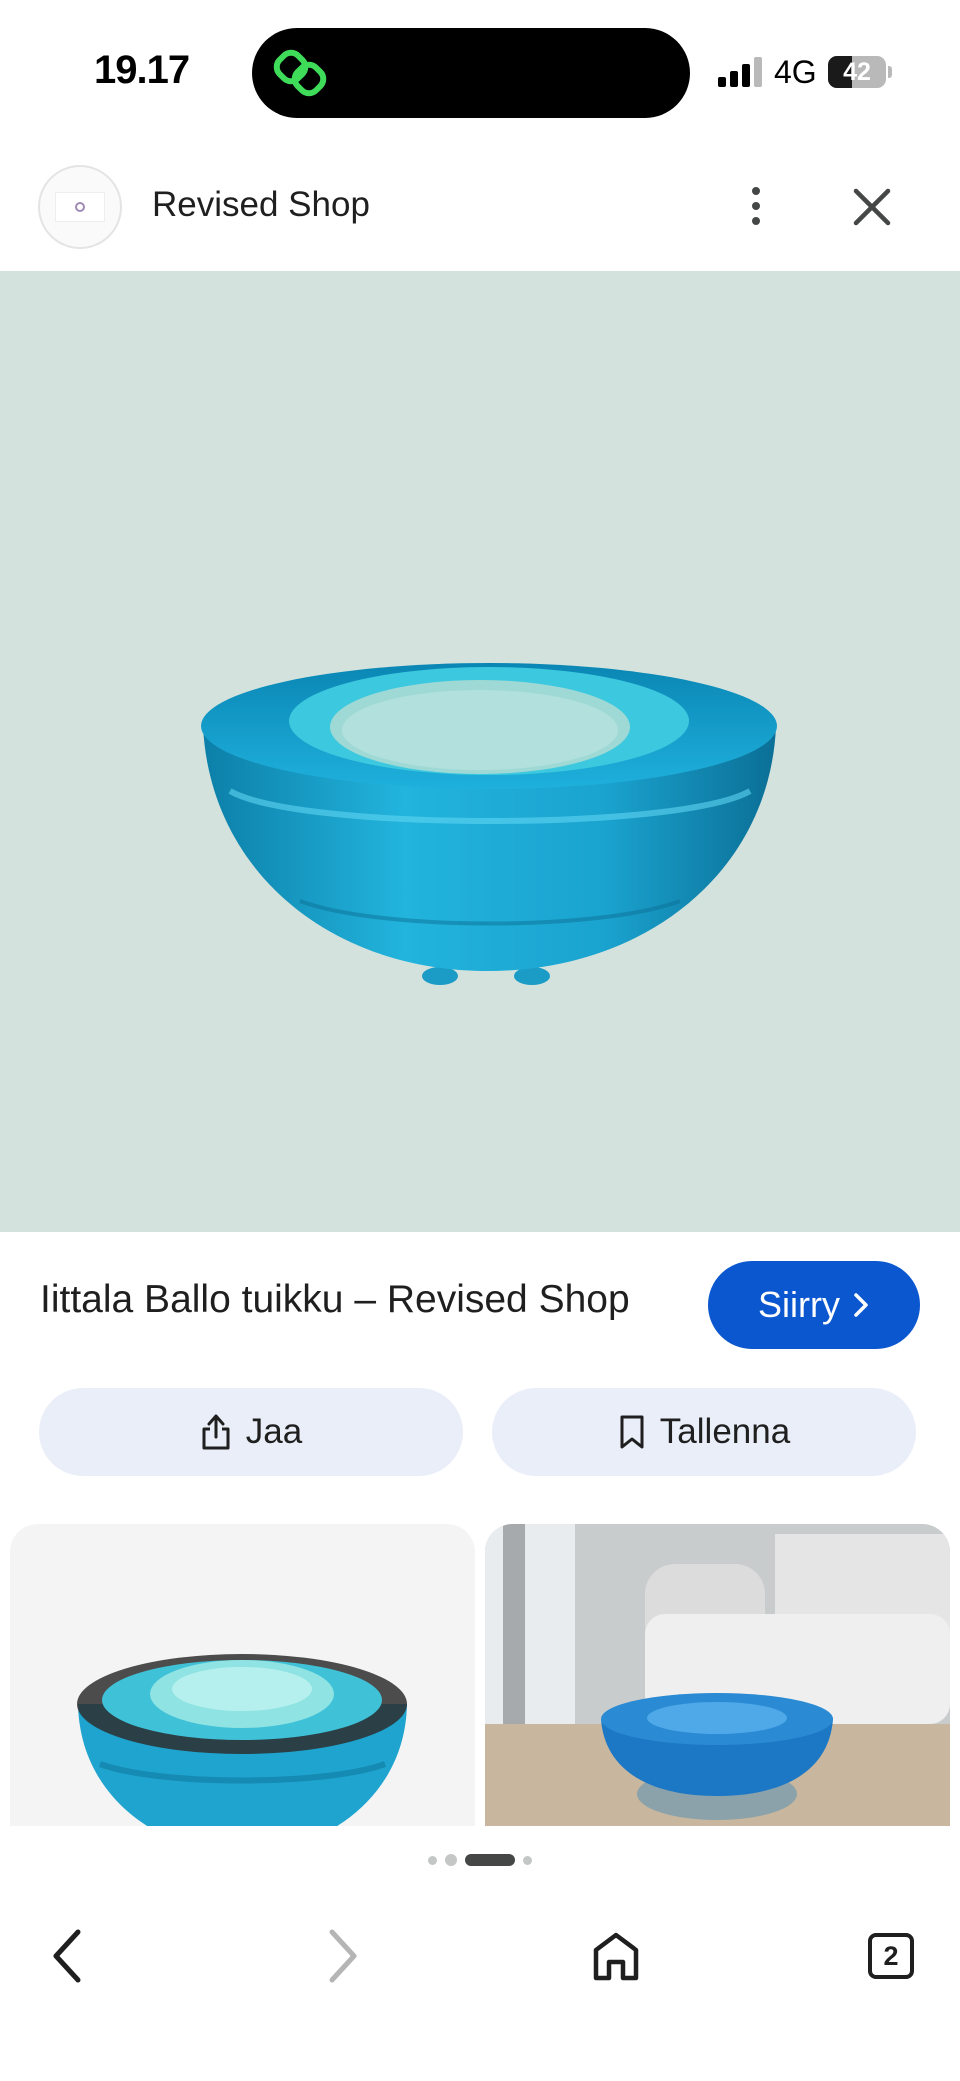  I want to click on page-header: Revised Shop, so click(480, 208).